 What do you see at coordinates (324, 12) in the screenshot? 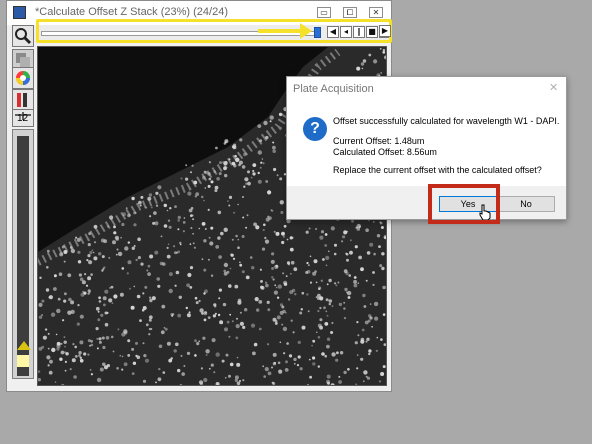
I see `minimize-button: ▭` at bounding box center [324, 12].